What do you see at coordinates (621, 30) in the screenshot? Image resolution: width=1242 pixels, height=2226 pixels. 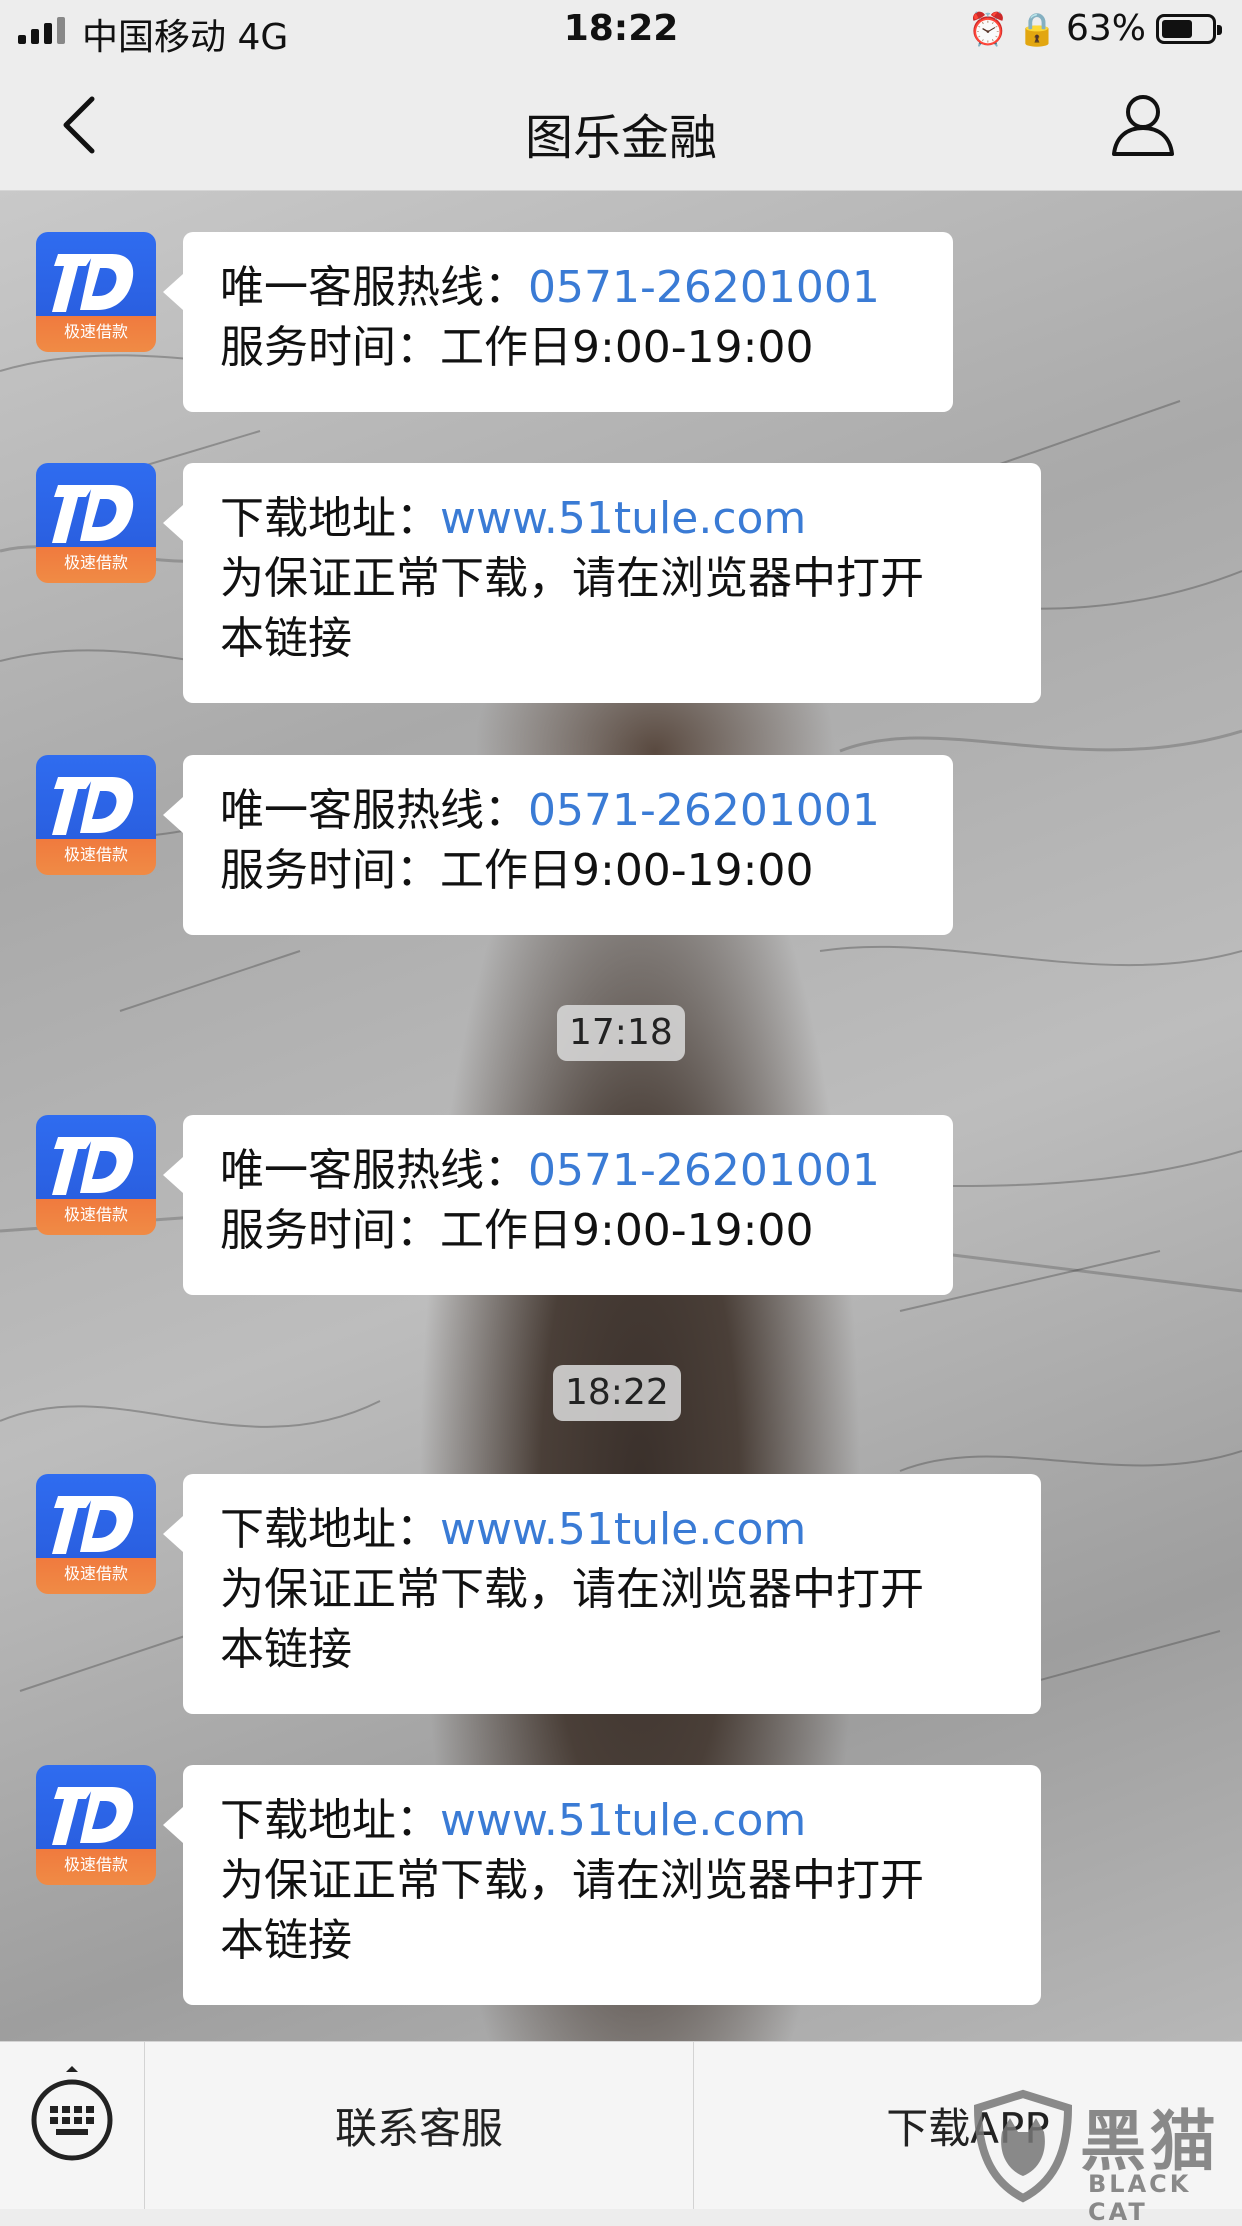 I see `status-bar: 中国移动 4G 18:22 ⏰ 🔒 63%` at bounding box center [621, 30].